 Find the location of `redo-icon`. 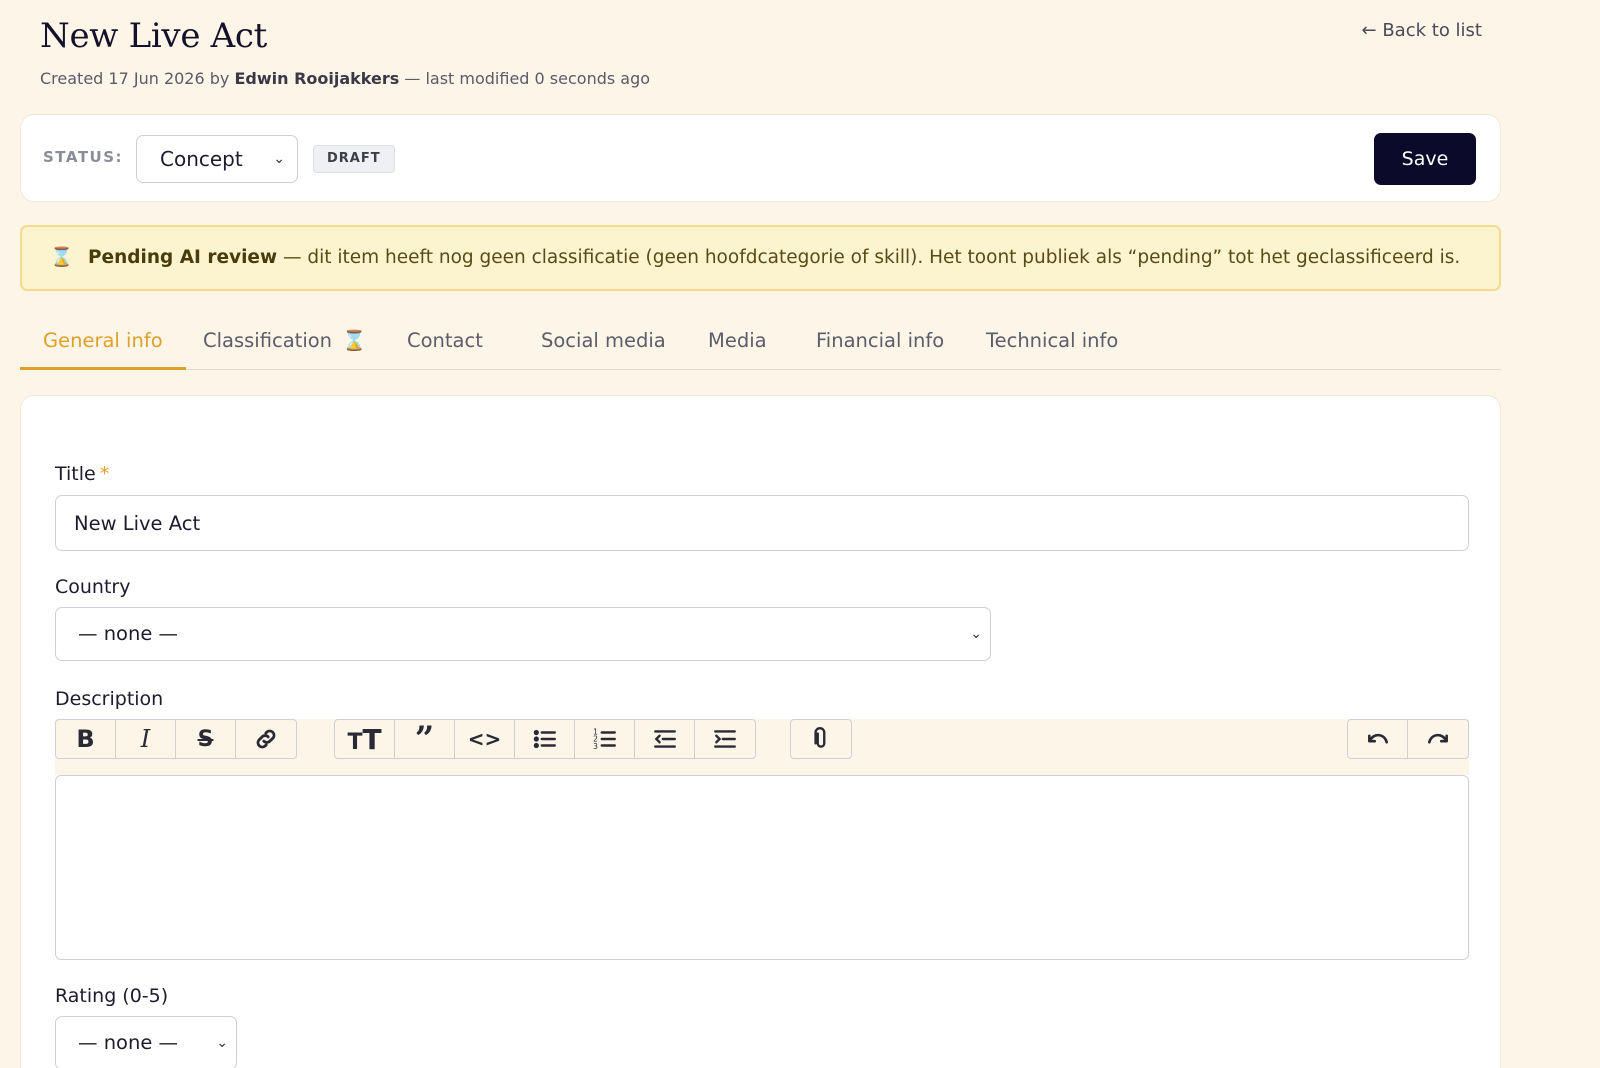

redo-icon is located at coordinates (1438, 739).